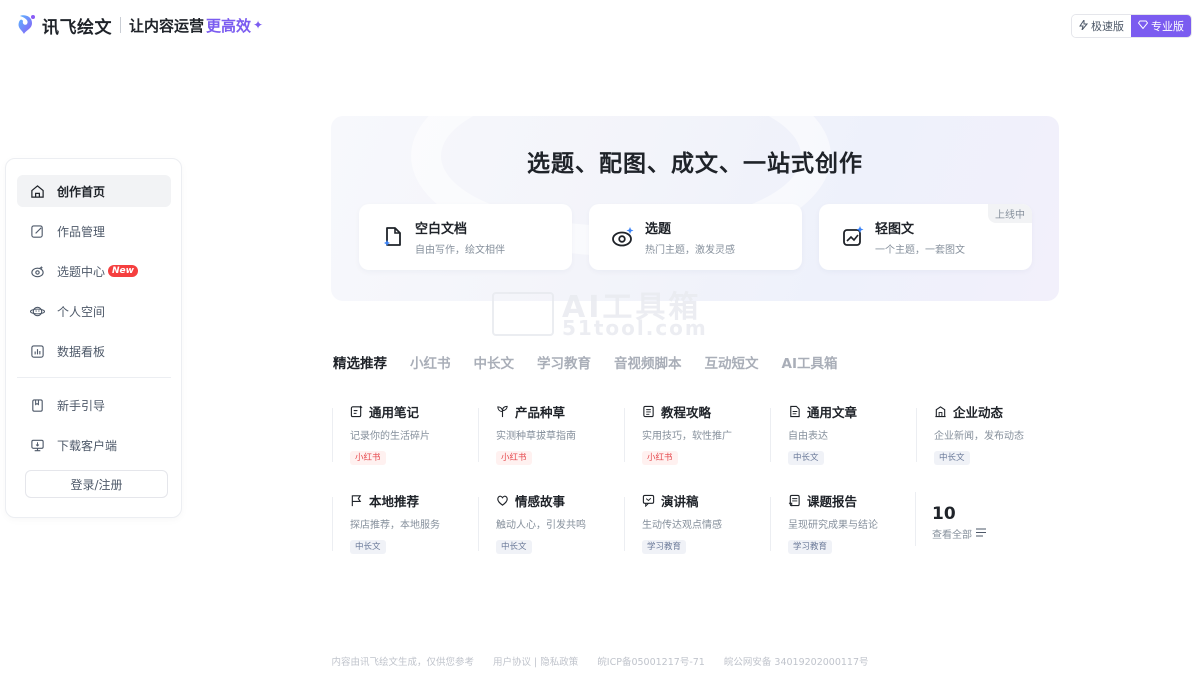 This screenshot has height=675, width=1200. Describe the element at coordinates (81, 231) in the screenshot. I see `sidebar-item-label: 作品管理` at that location.